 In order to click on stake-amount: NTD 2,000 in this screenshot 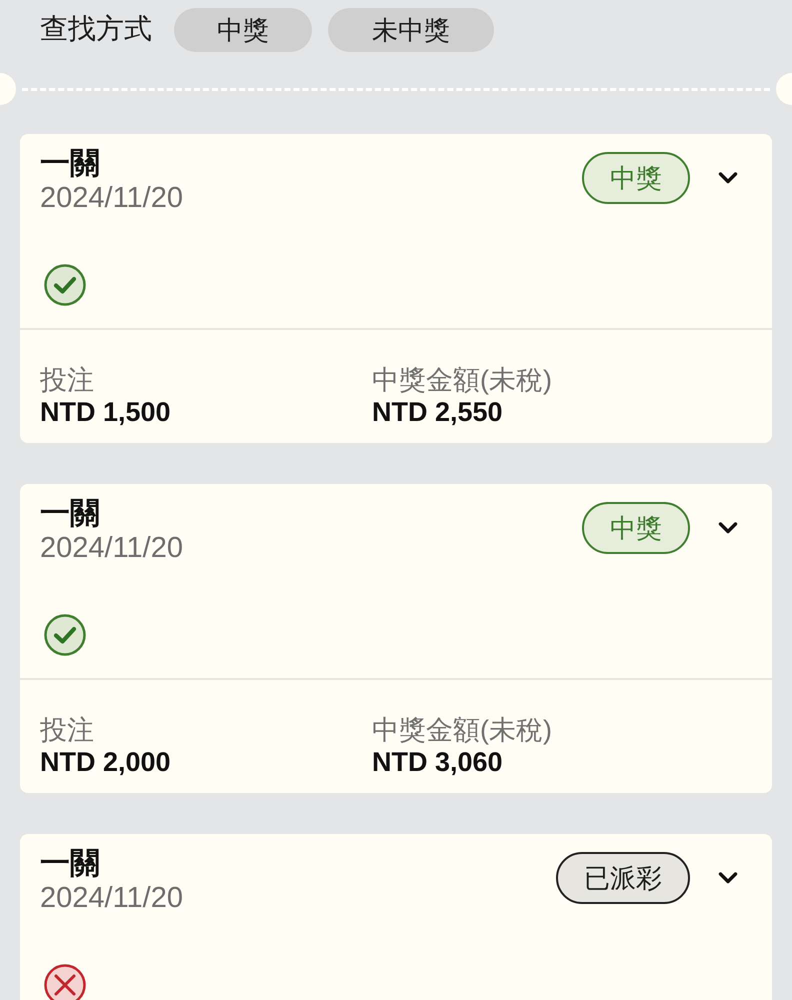, I will do `click(106, 762)`.